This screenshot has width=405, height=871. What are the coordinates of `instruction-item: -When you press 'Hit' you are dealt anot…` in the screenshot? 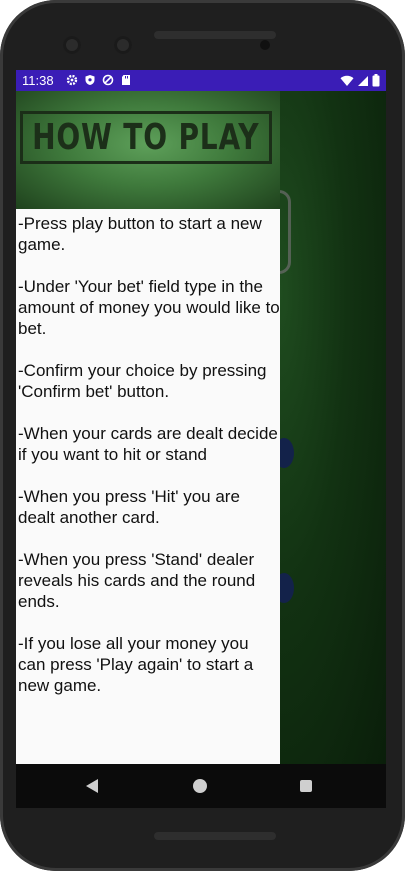 It's located at (129, 507).